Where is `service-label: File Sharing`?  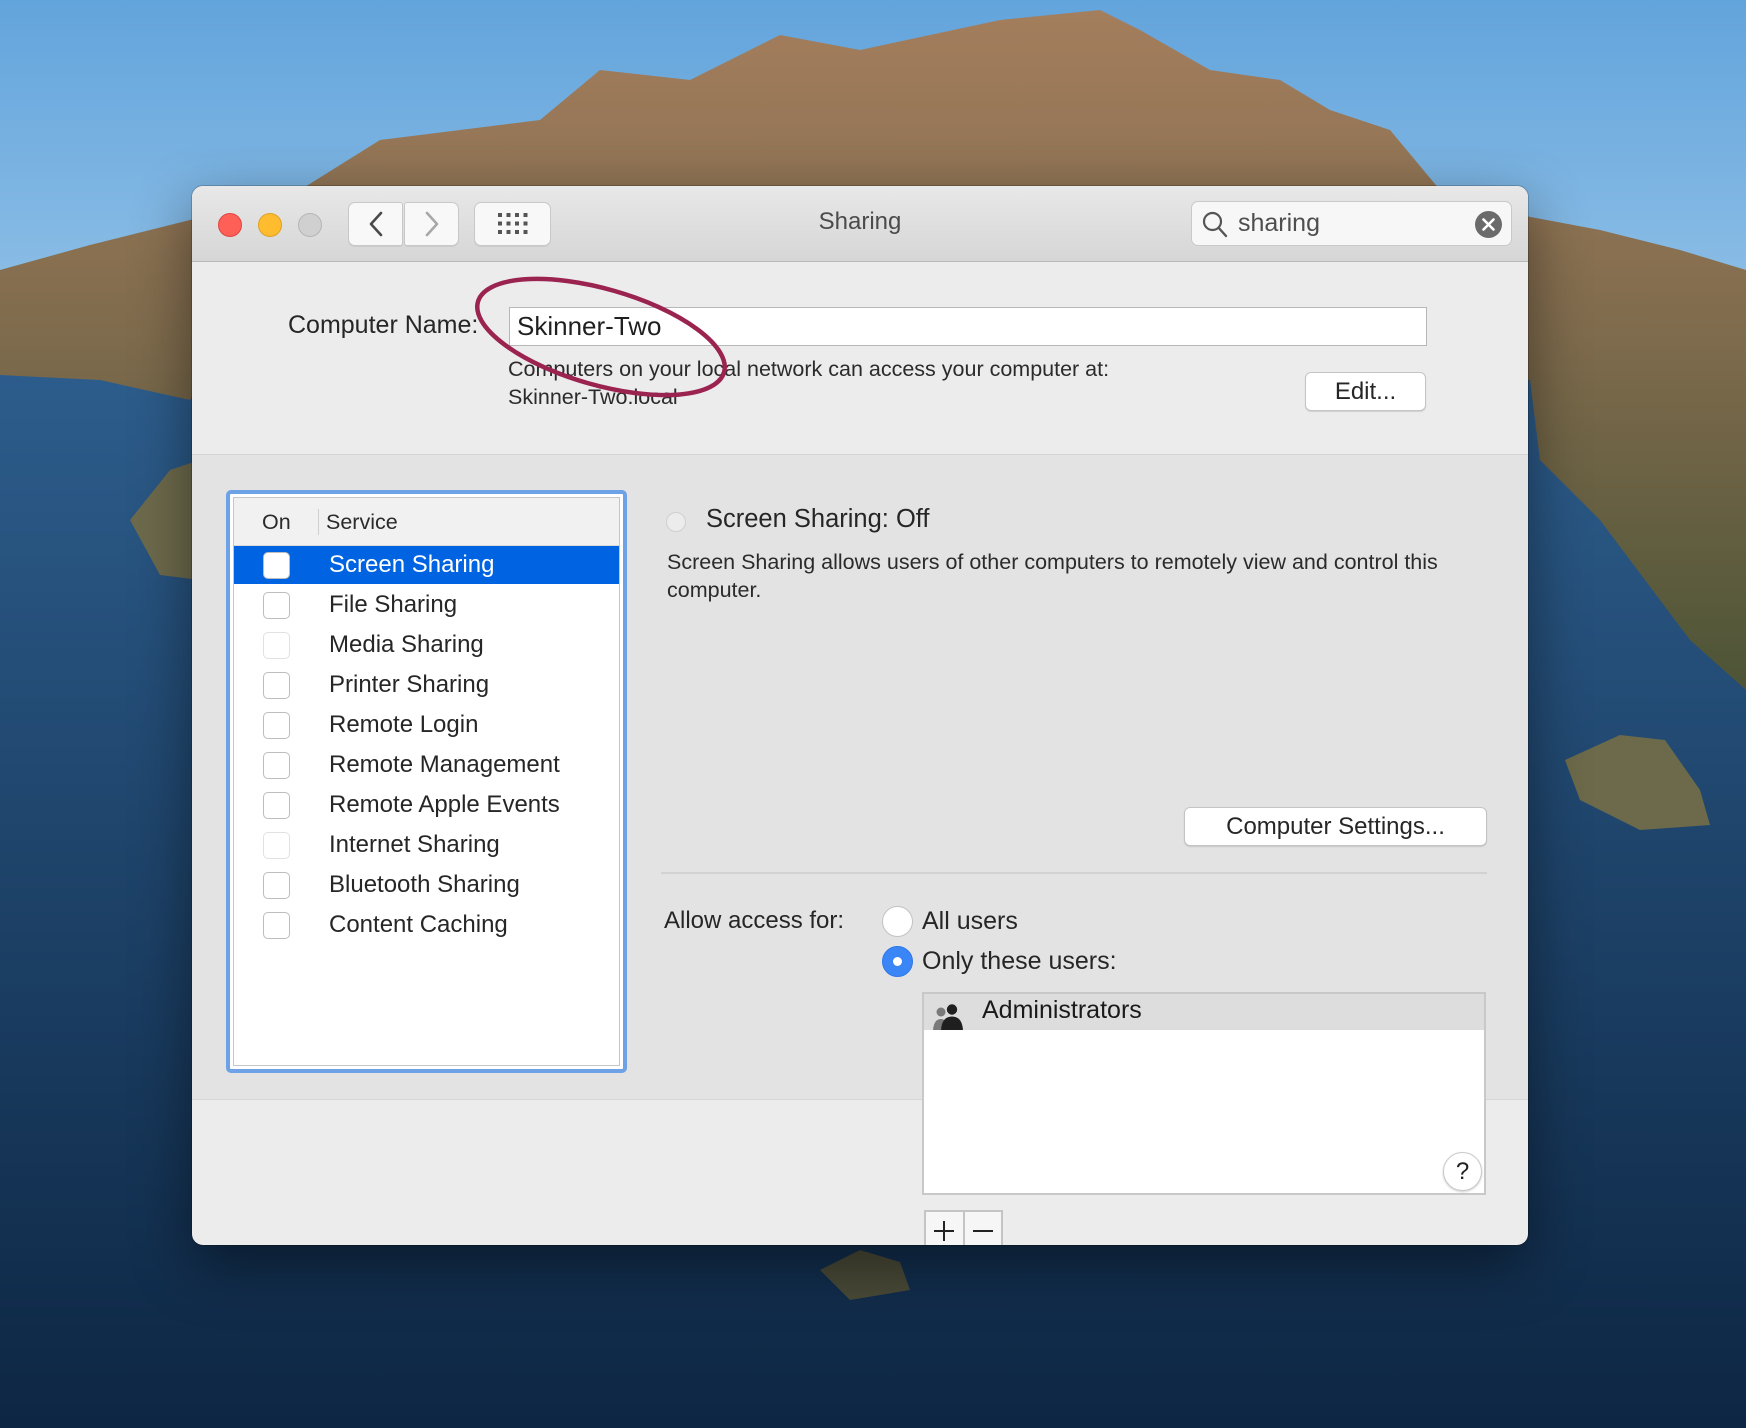 service-label: File Sharing is located at coordinates (393, 604).